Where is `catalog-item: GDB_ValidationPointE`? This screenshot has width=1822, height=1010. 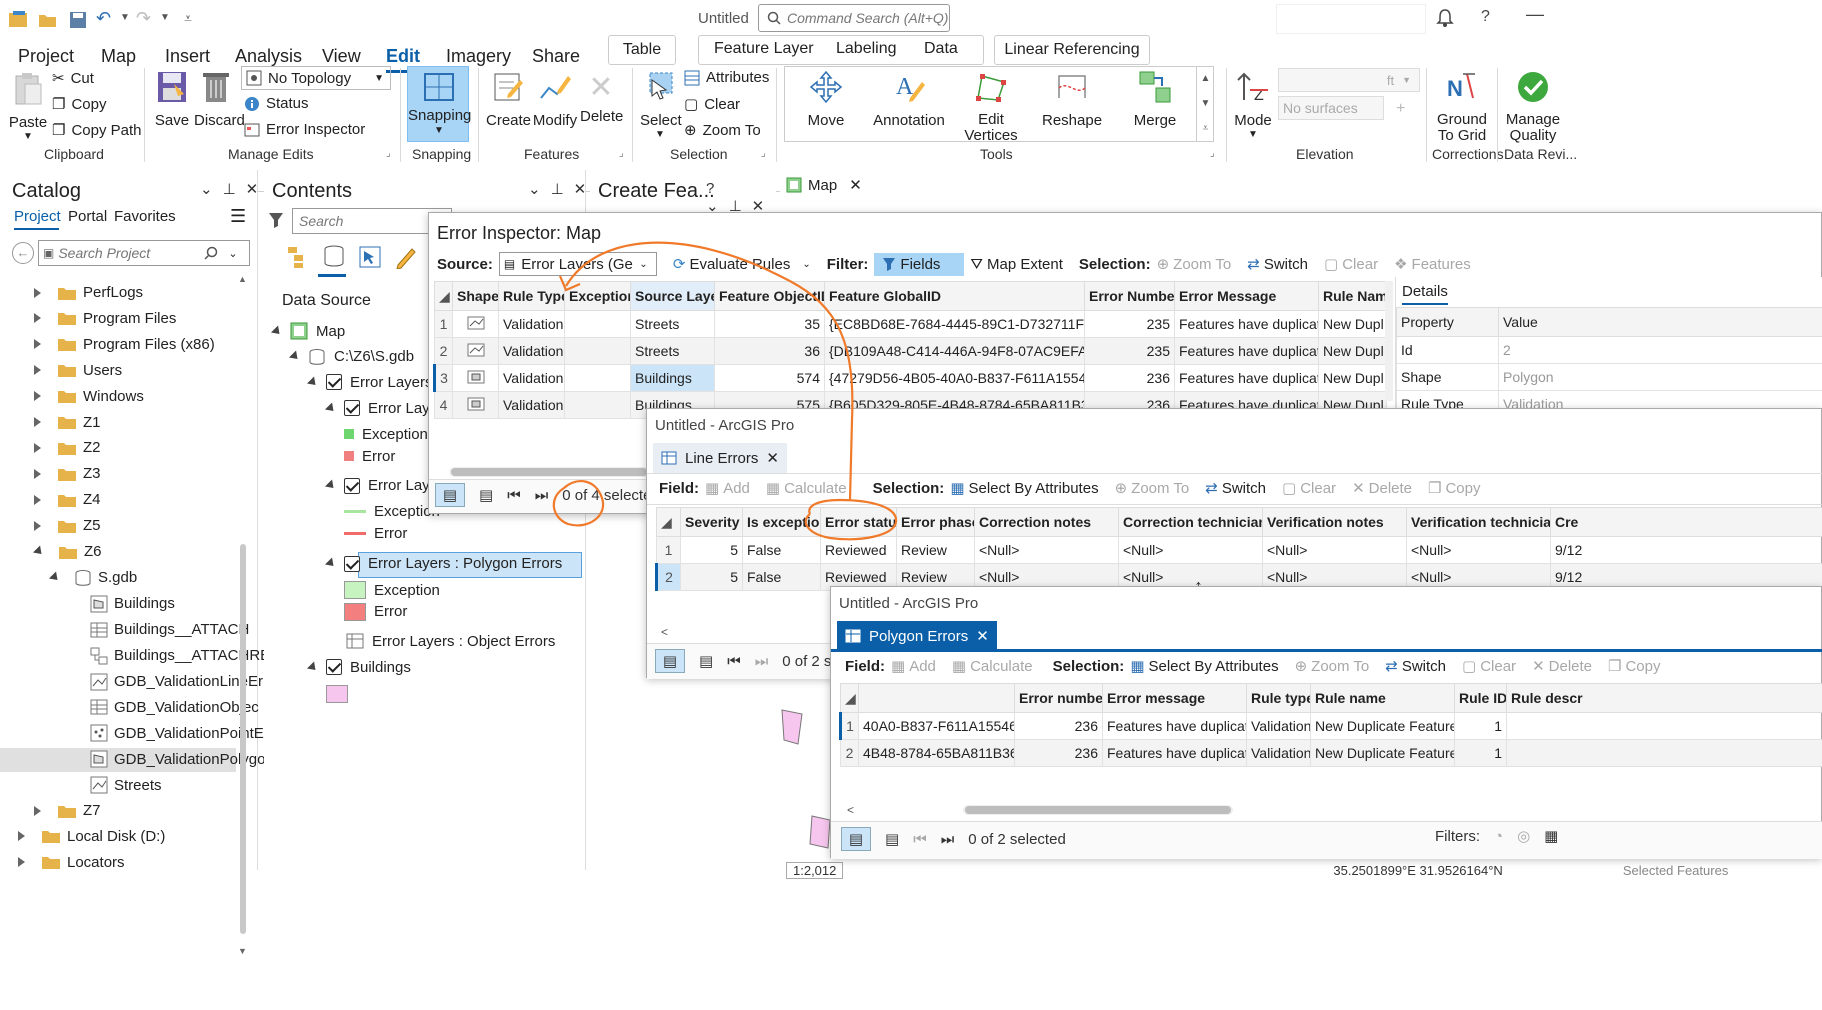 catalog-item: GDB_ValidationPointE is located at coordinates (132, 734).